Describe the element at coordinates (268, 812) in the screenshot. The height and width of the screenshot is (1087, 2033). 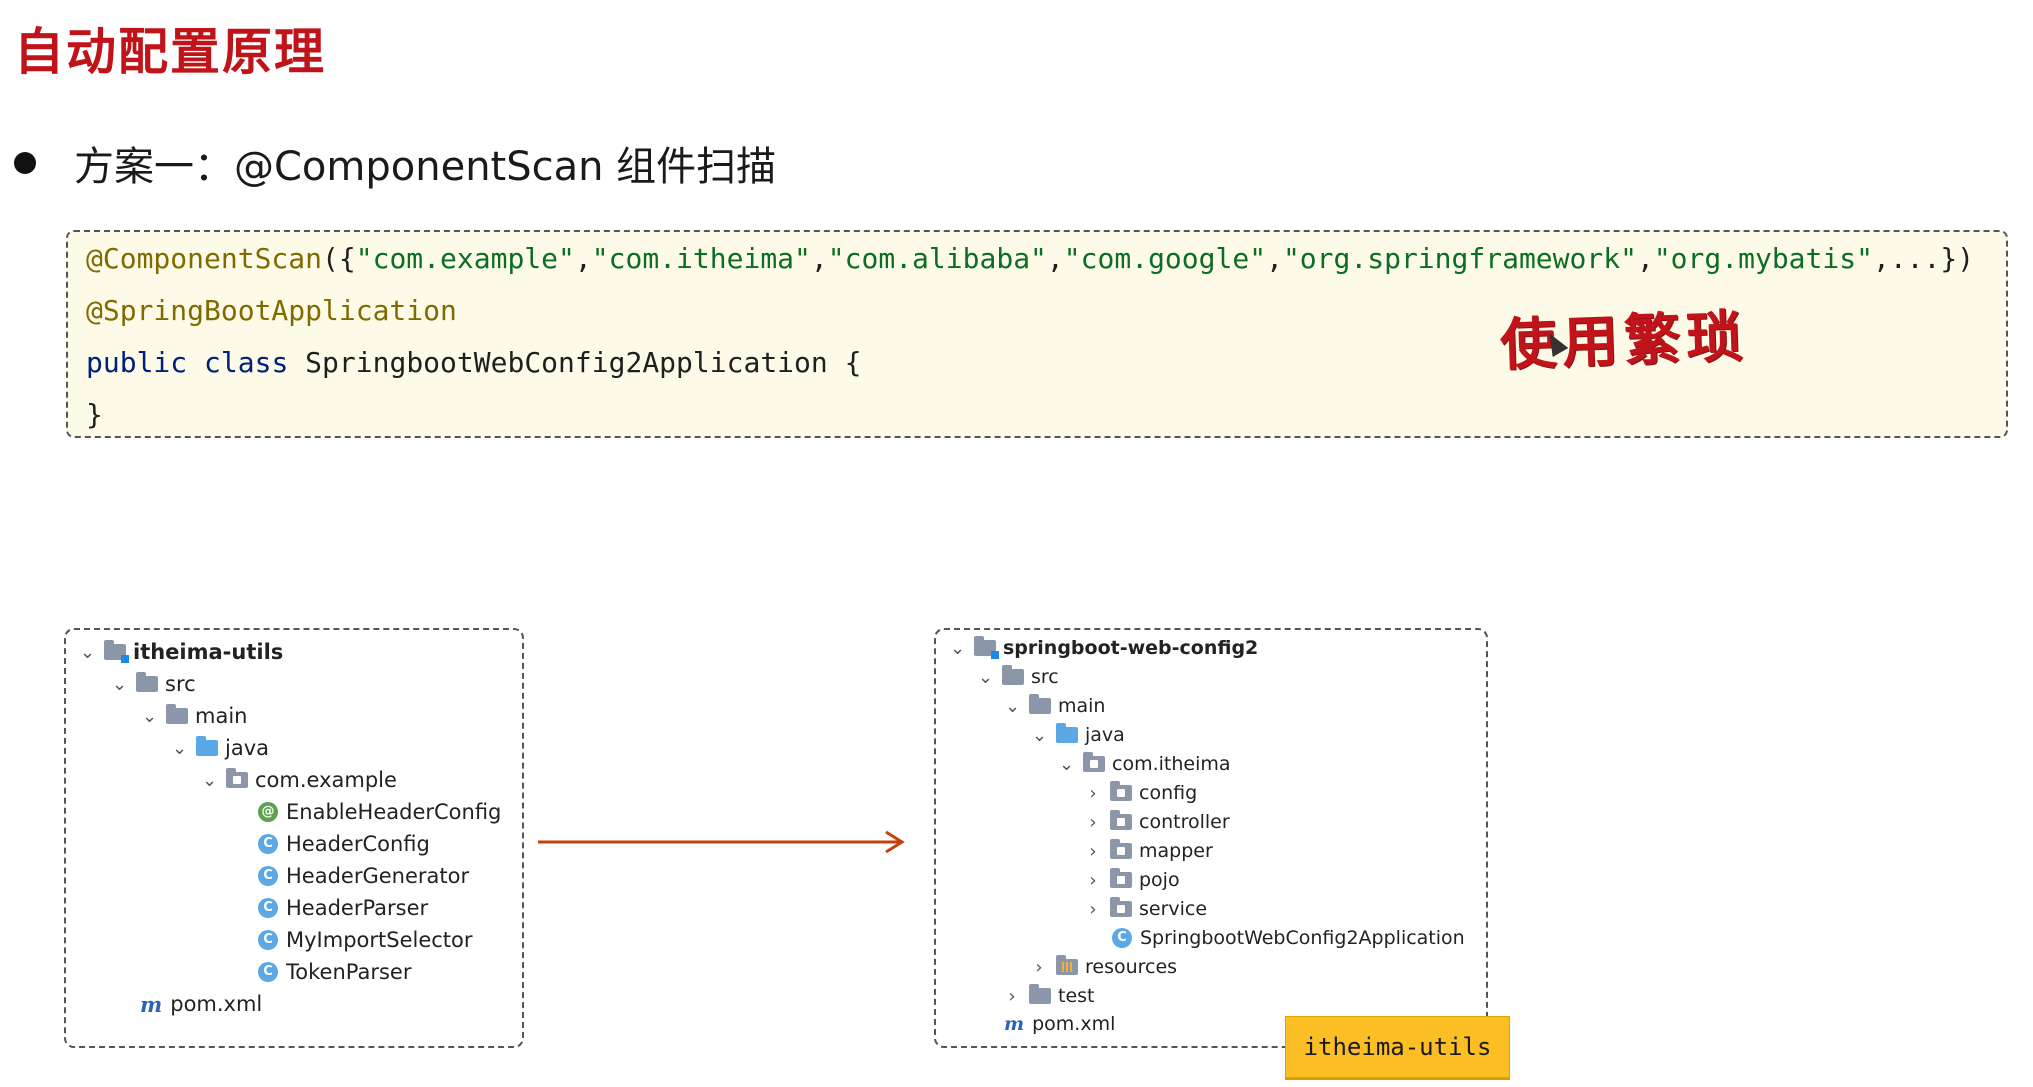
I see `annotation-icon: @` at that location.